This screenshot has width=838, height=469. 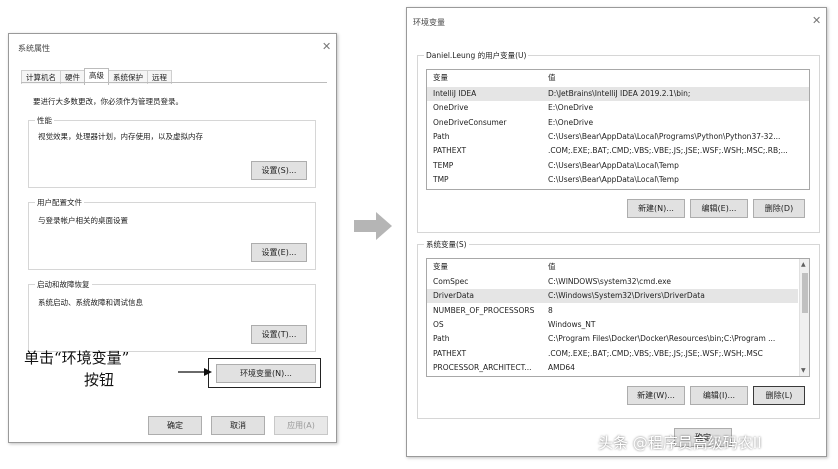 What do you see at coordinates (174, 82) in the screenshot?
I see `tab-panel-border` at bounding box center [174, 82].